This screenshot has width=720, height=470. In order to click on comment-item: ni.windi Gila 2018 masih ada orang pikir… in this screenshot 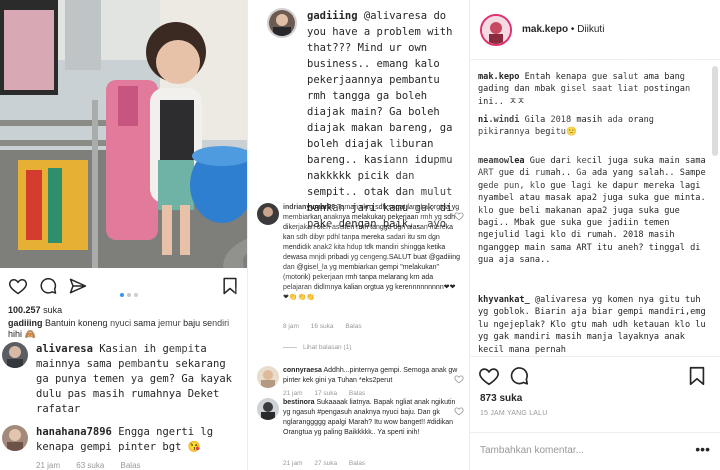, I will do `click(593, 126)`.